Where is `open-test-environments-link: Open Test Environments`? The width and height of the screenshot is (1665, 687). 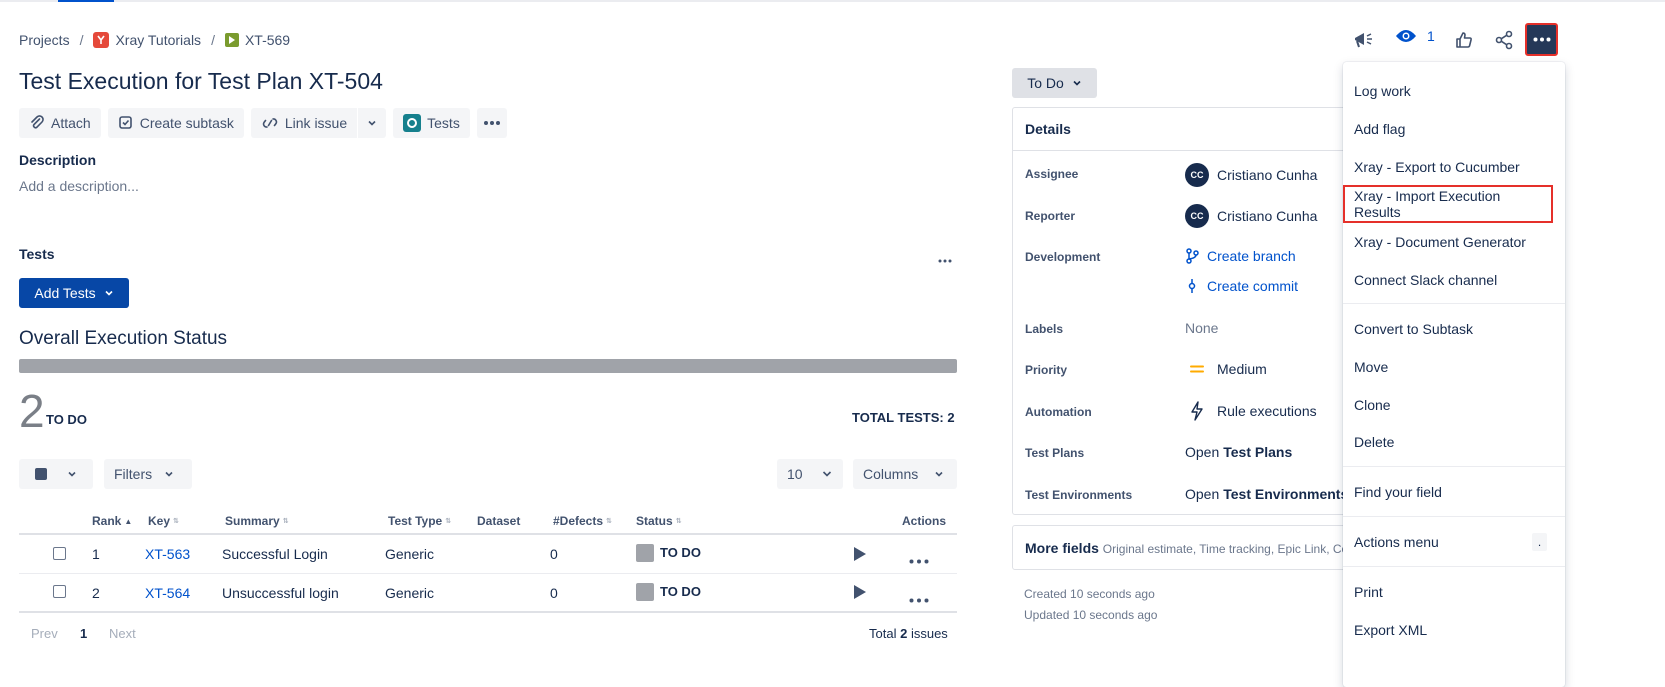
open-test-environments-link: Open Test Environments is located at coordinates (1266, 494).